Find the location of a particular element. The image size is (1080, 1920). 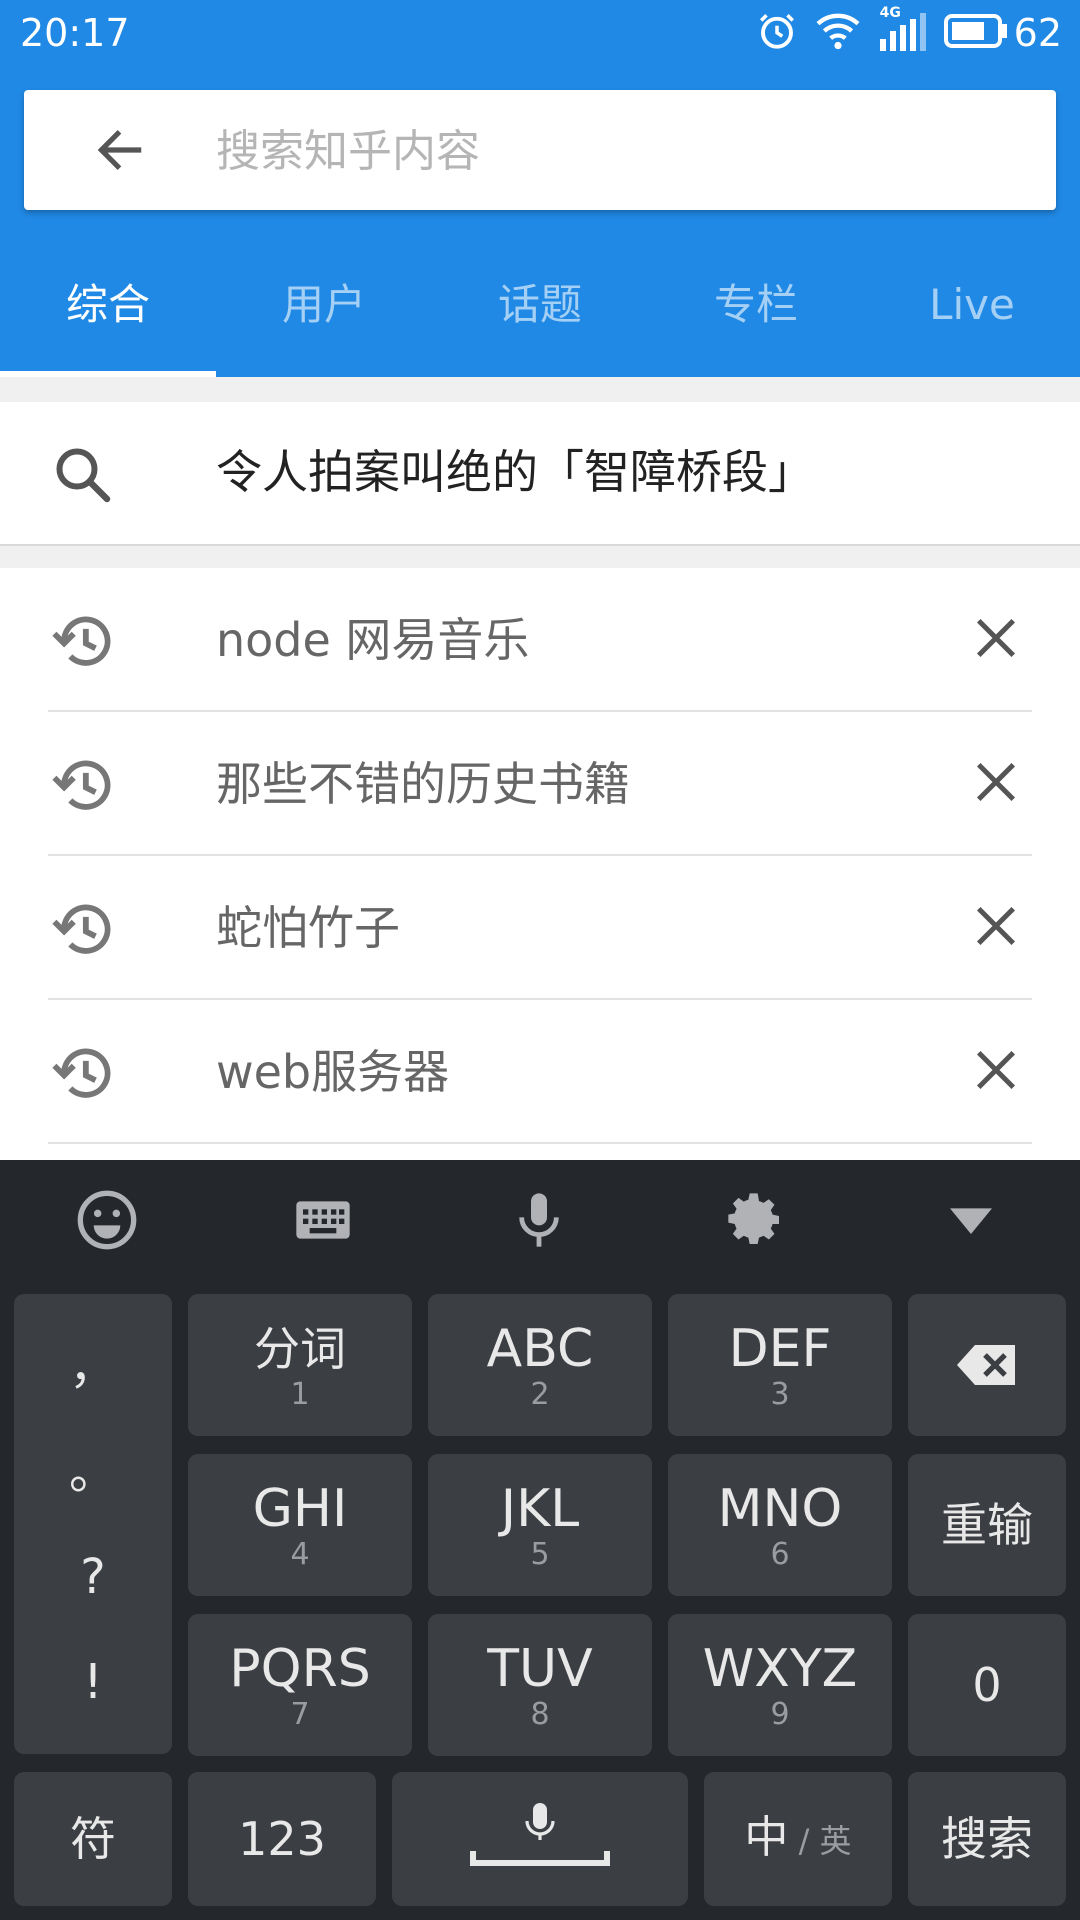

key-label: 中 / 英 is located at coordinates (797, 1839).